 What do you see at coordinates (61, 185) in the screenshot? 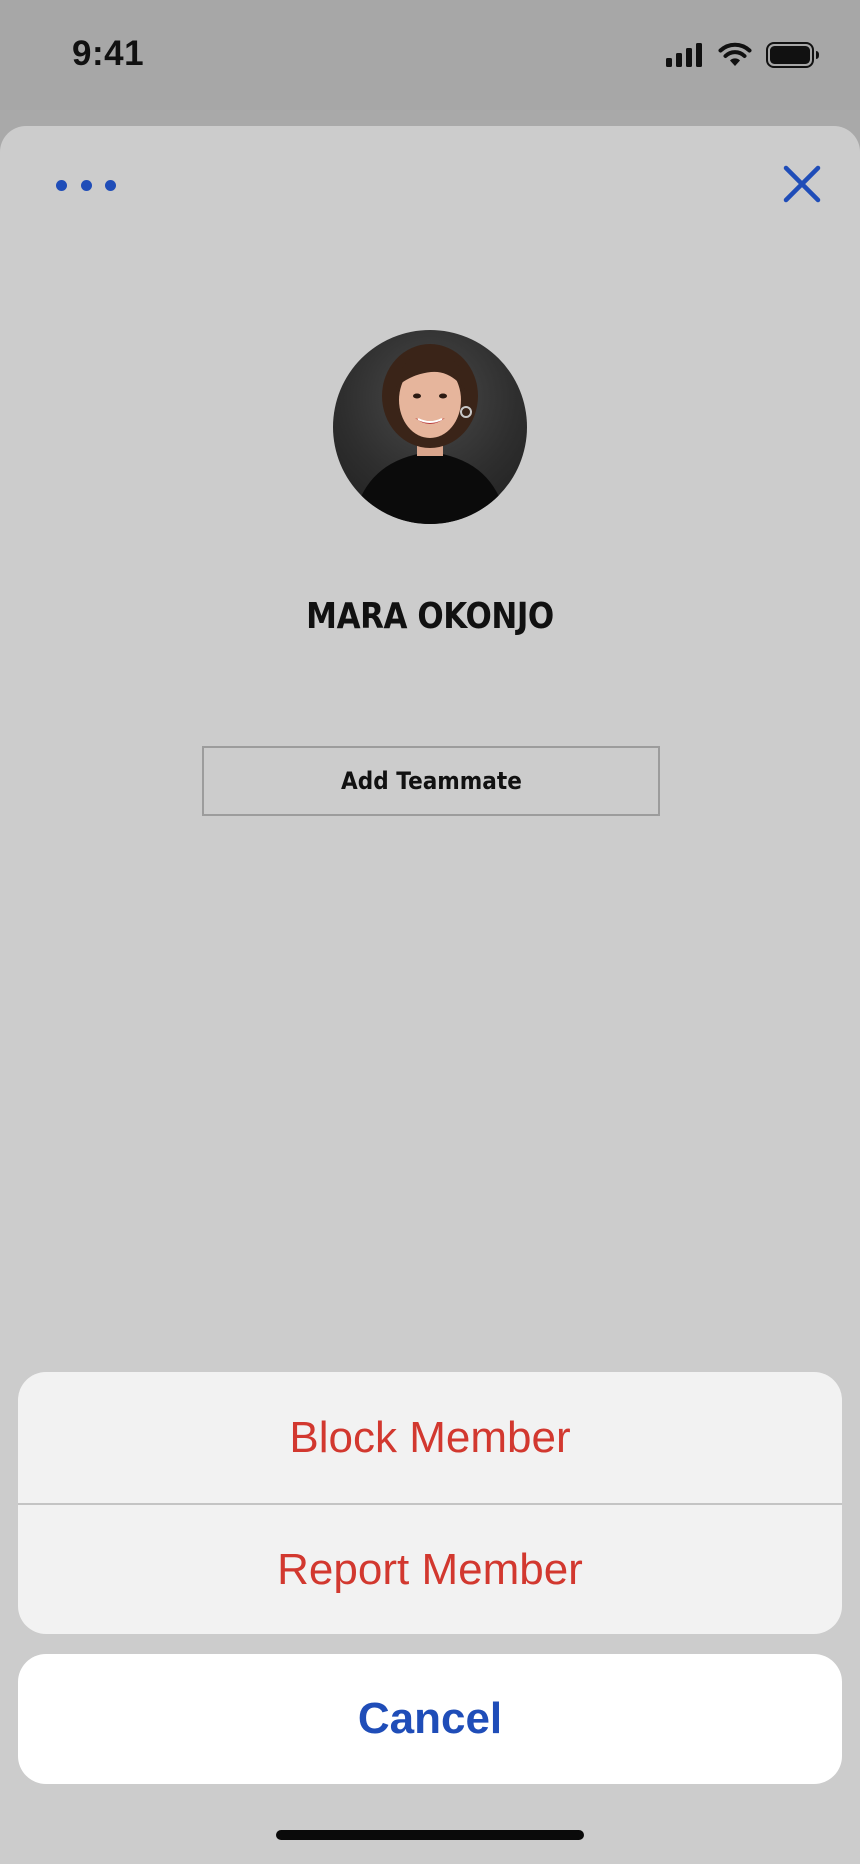
I see `ellipsis-icon` at bounding box center [61, 185].